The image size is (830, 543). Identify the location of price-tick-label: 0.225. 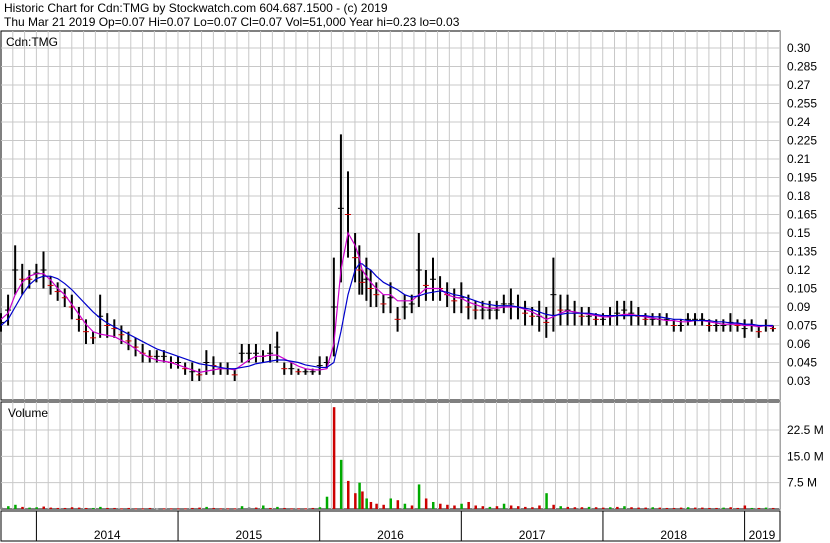
(802, 141).